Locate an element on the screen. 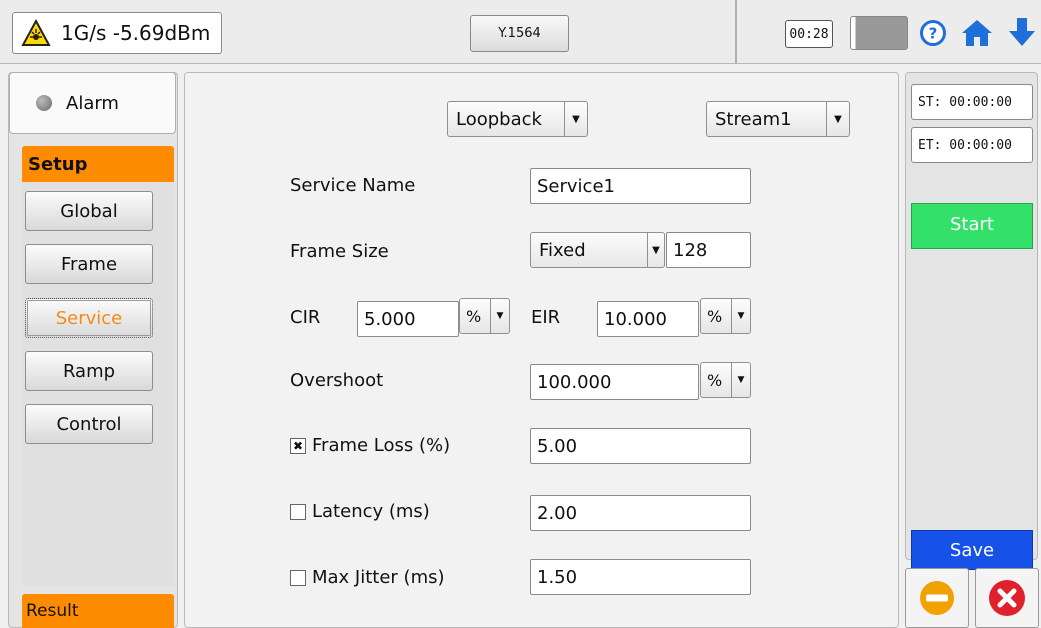 The height and width of the screenshot is (628, 1041). frame-size-label: Frame Size is located at coordinates (339, 251).